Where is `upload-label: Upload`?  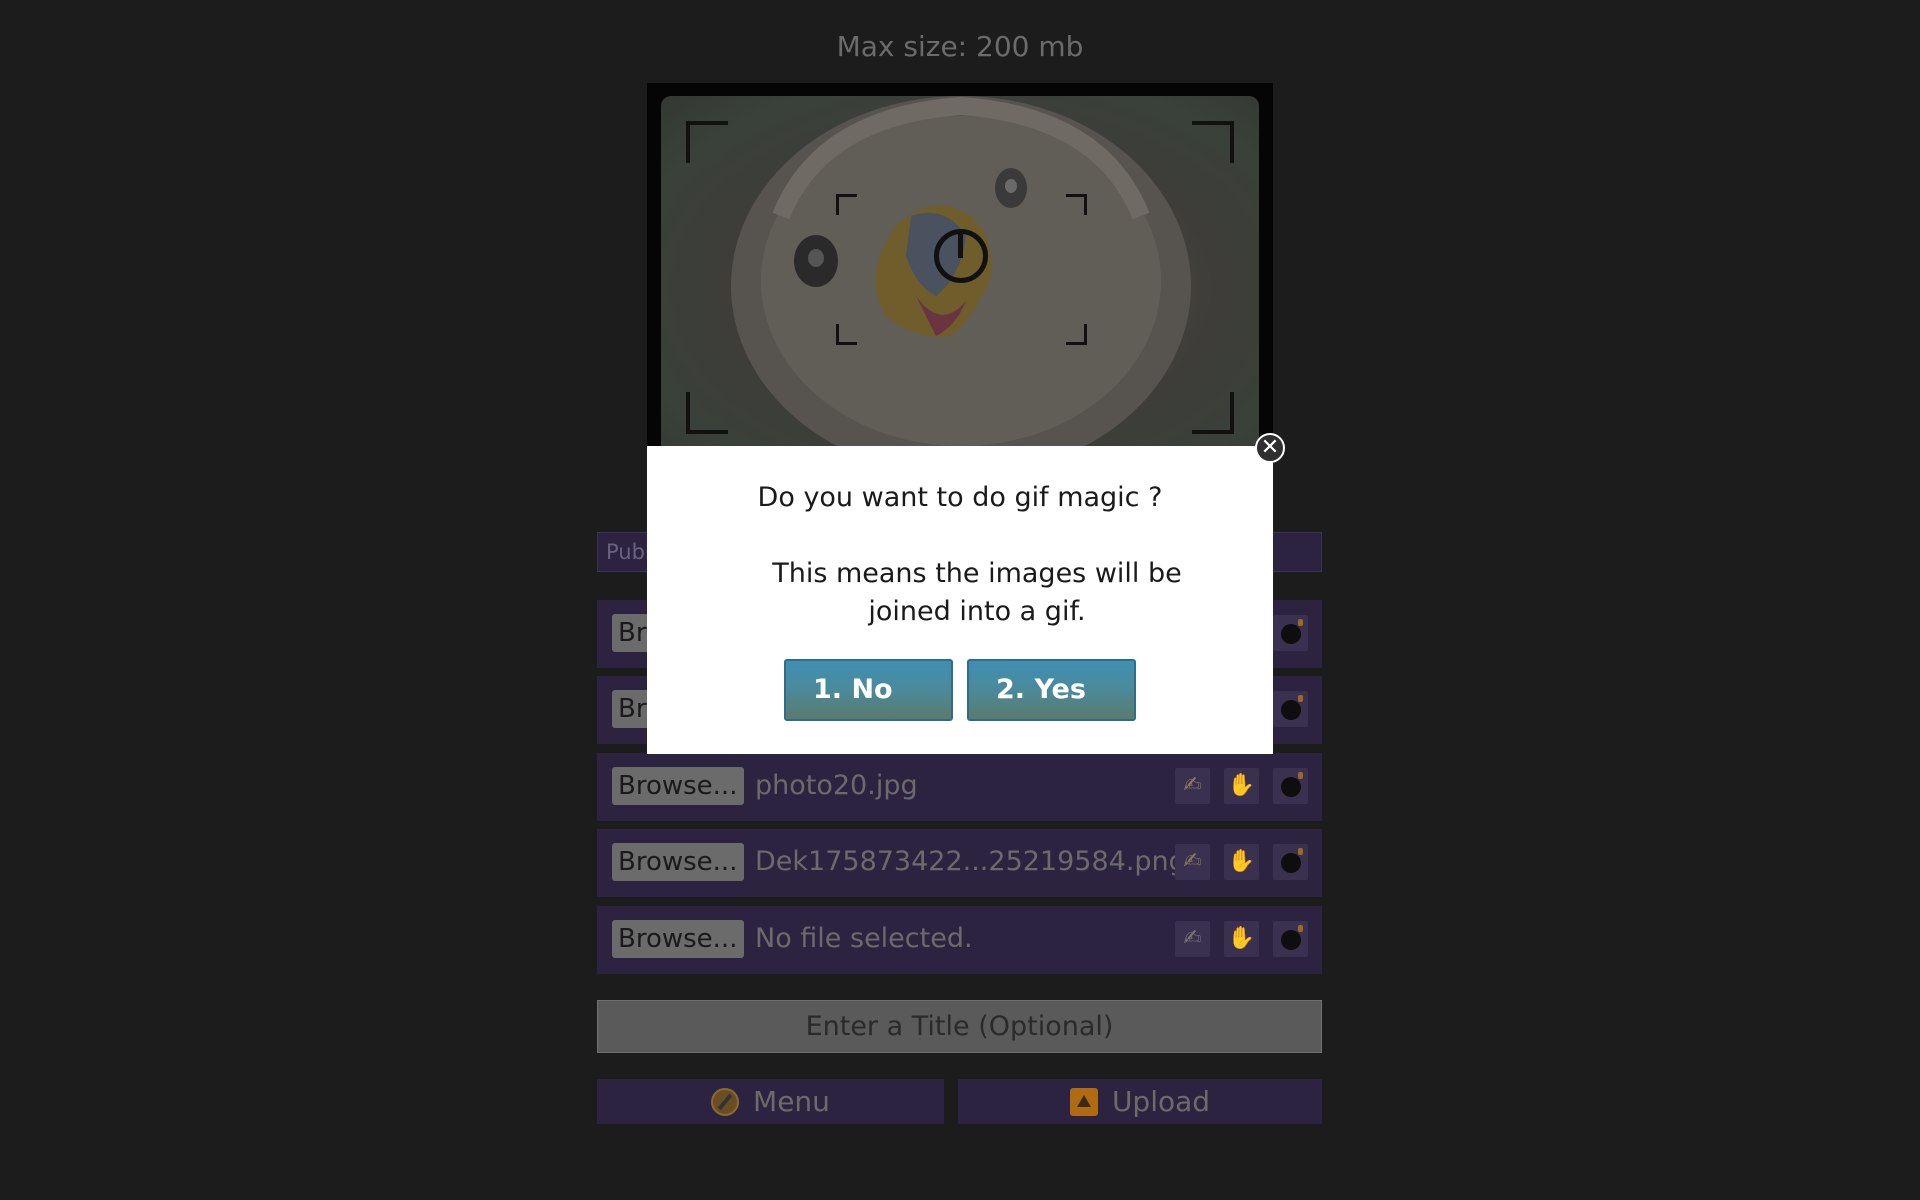 upload-label: Upload is located at coordinates (1161, 1101).